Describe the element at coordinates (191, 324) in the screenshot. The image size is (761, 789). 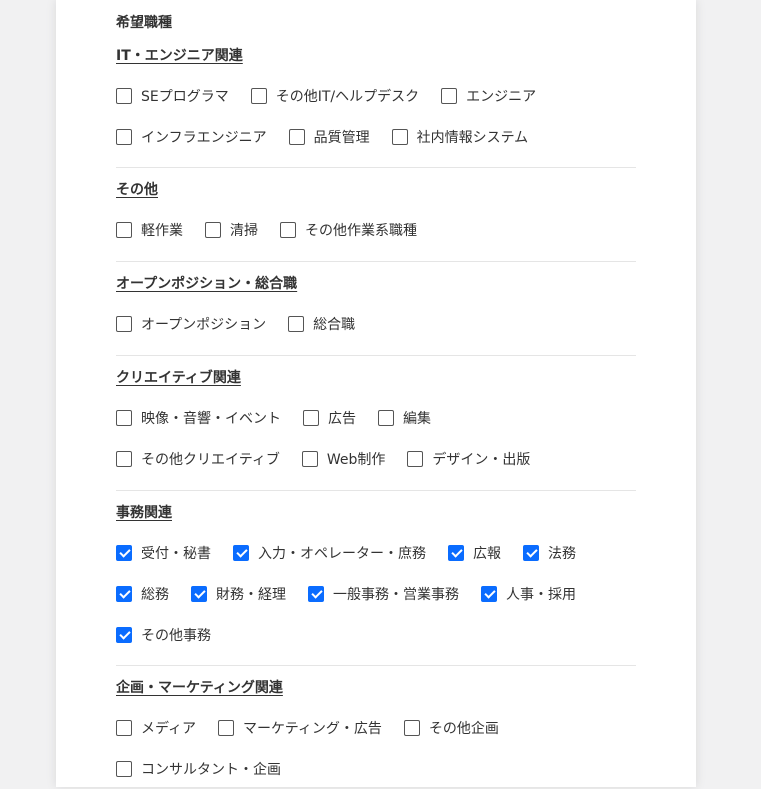
I see `checkbox-option: オープンポジション` at that location.